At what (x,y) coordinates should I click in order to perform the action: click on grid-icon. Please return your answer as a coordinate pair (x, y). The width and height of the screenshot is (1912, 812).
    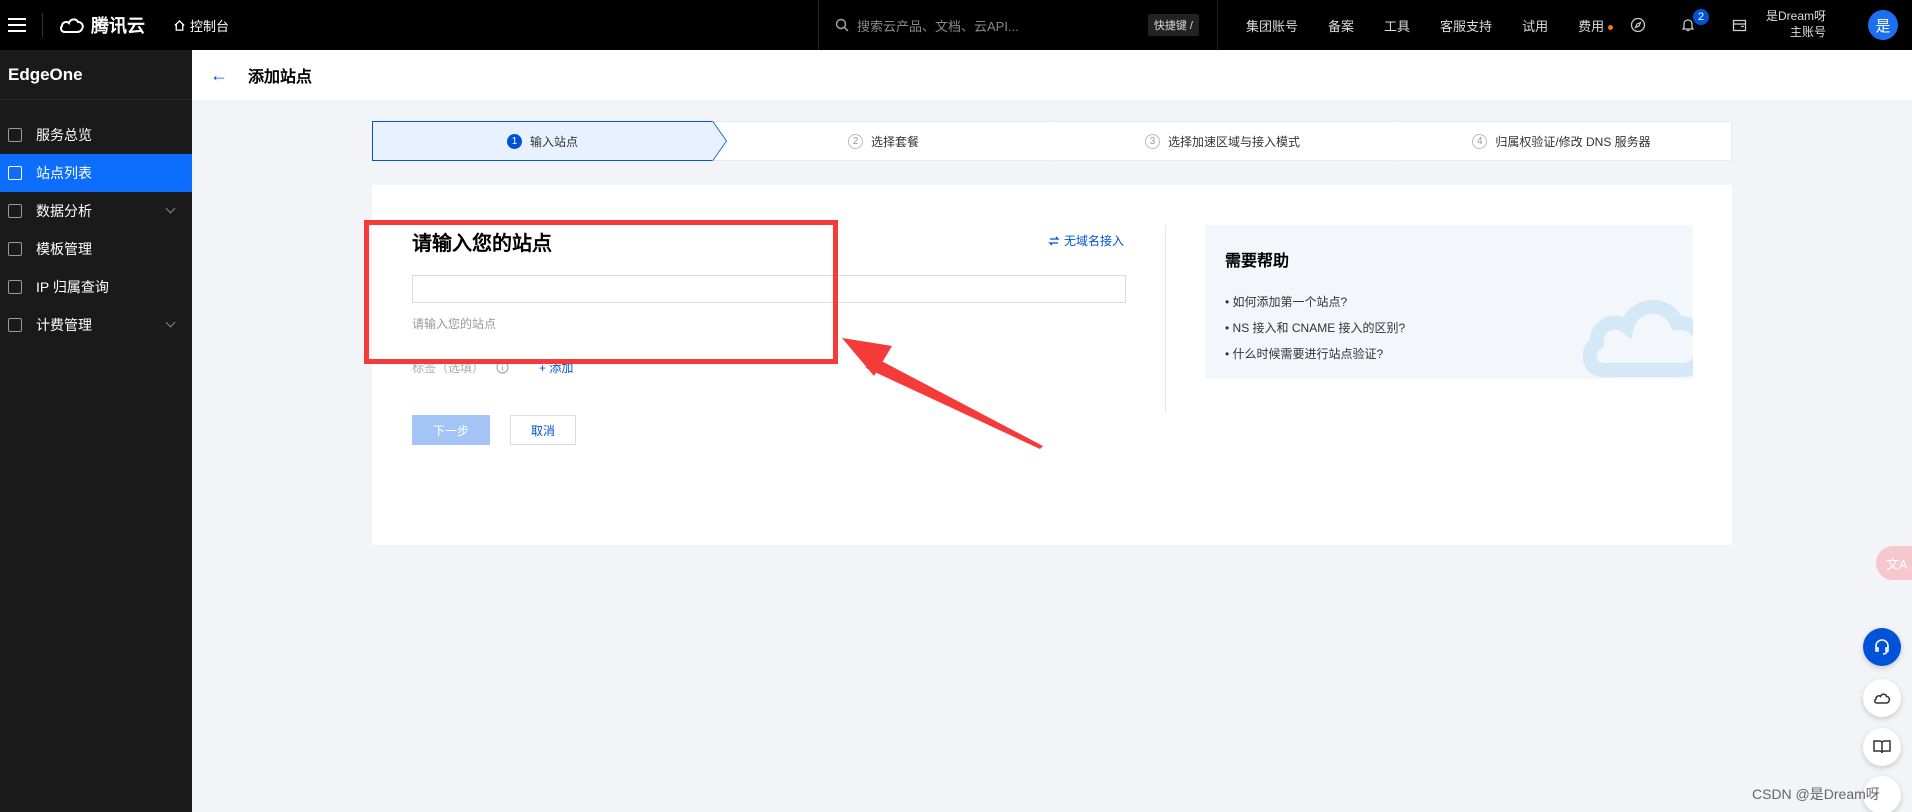
    Looking at the image, I should click on (15, 135).